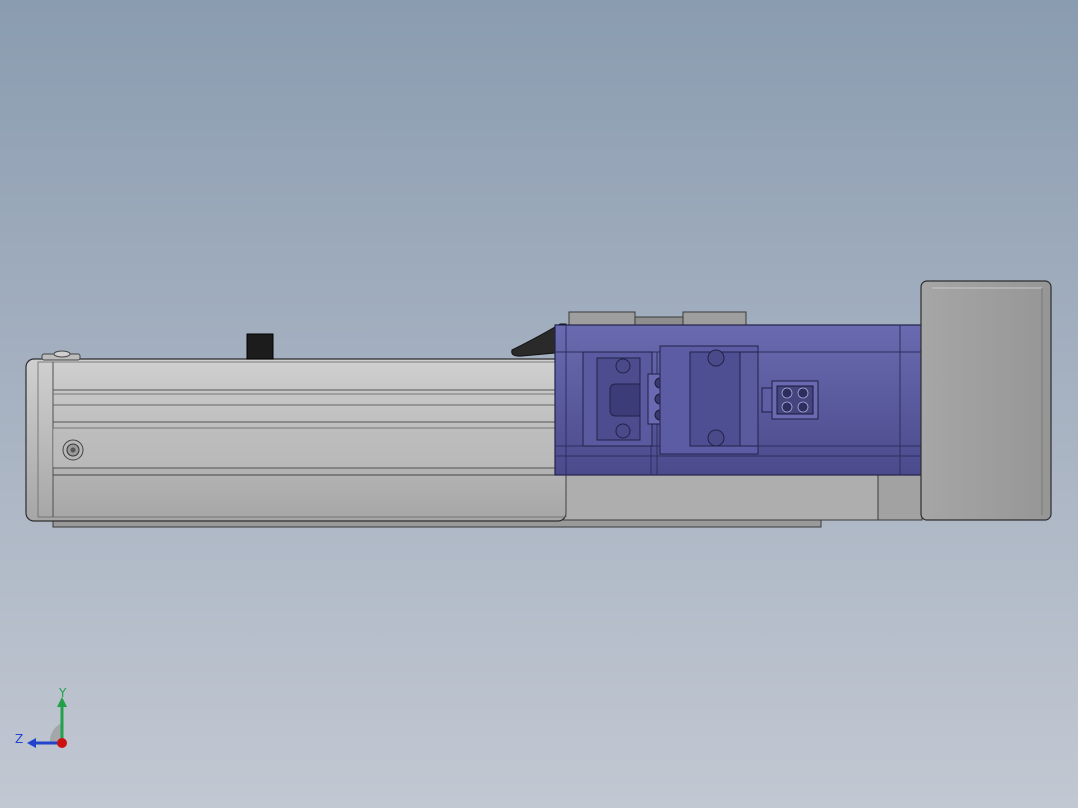 The height and width of the screenshot is (808, 1078). What do you see at coordinates (657, 319) in the screenshot?
I see `motor-top-plates` at bounding box center [657, 319].